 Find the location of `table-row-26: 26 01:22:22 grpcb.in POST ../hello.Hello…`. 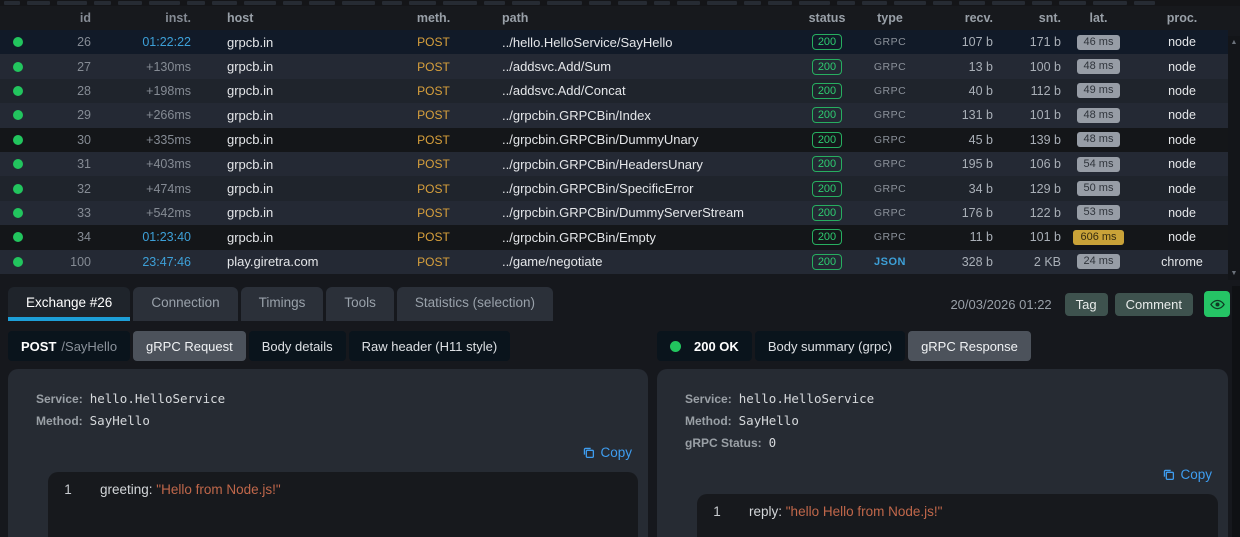

table-row-26: 26 01:22:22 grpcb.in POST ../hello.Hello… is located at coordinates (614, 42).